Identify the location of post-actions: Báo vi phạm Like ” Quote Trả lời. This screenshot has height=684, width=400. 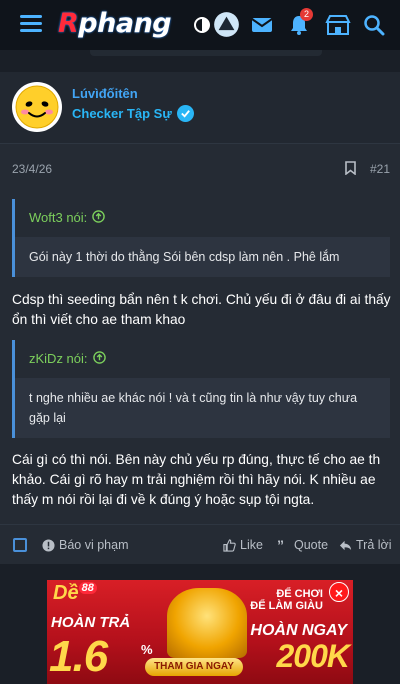
(200, 544).